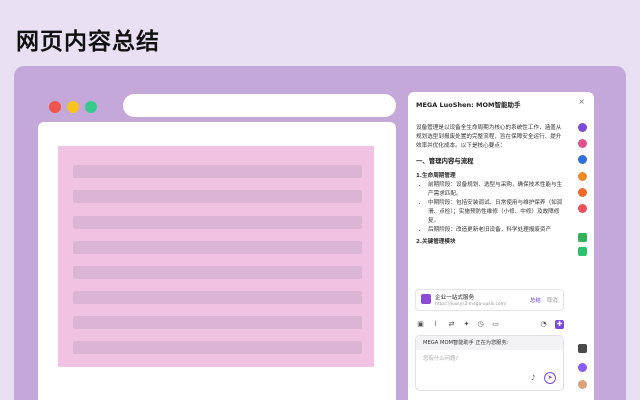 Image resolution: width=640 pixels, height=400 pixels. Describe the element at coordinates (535, 300) in the screenshot. I see `summarize-button: 总结` at that location.